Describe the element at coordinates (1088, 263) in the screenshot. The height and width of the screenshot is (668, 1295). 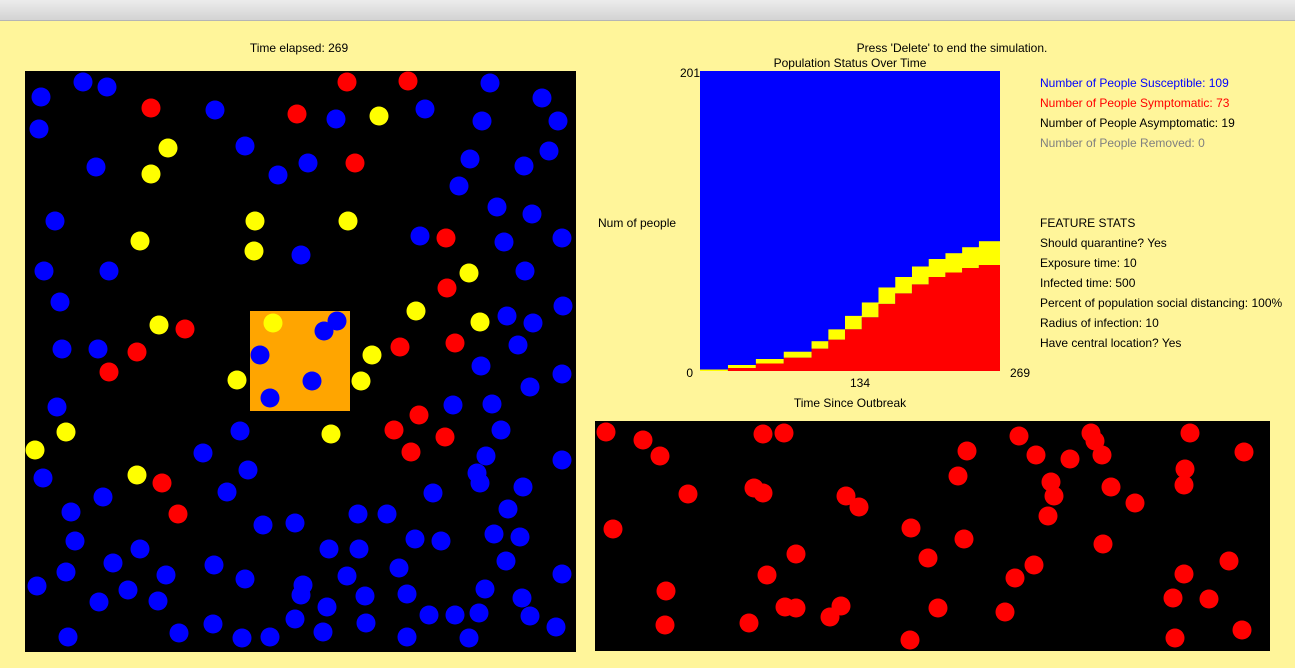
I see `stat-exposure: Exposure time: 10` at that location.